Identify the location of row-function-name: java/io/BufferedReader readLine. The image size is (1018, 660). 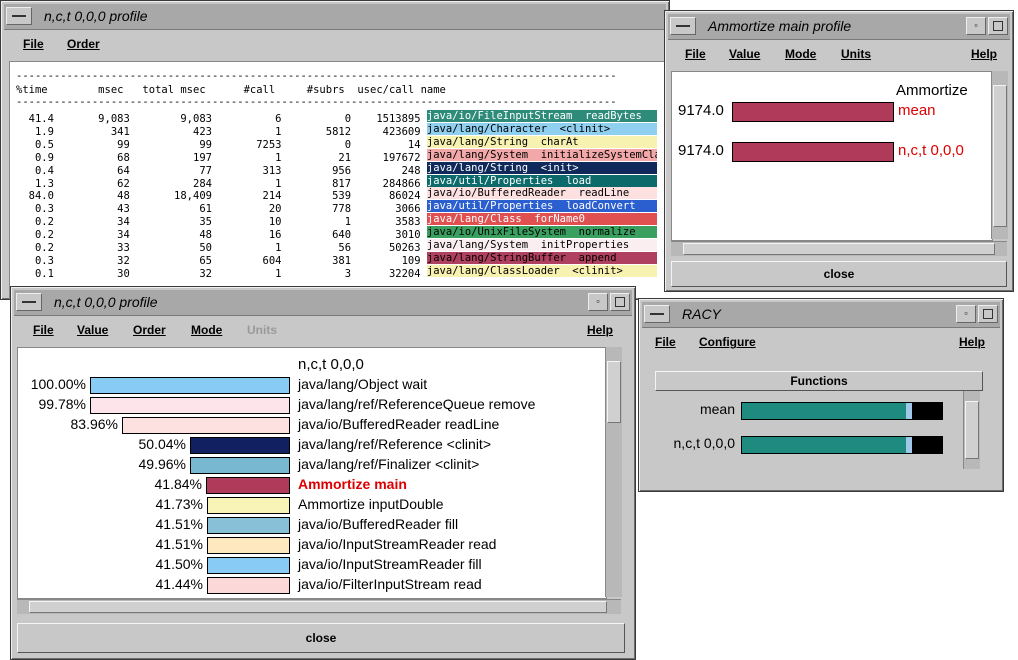
(541, 193).